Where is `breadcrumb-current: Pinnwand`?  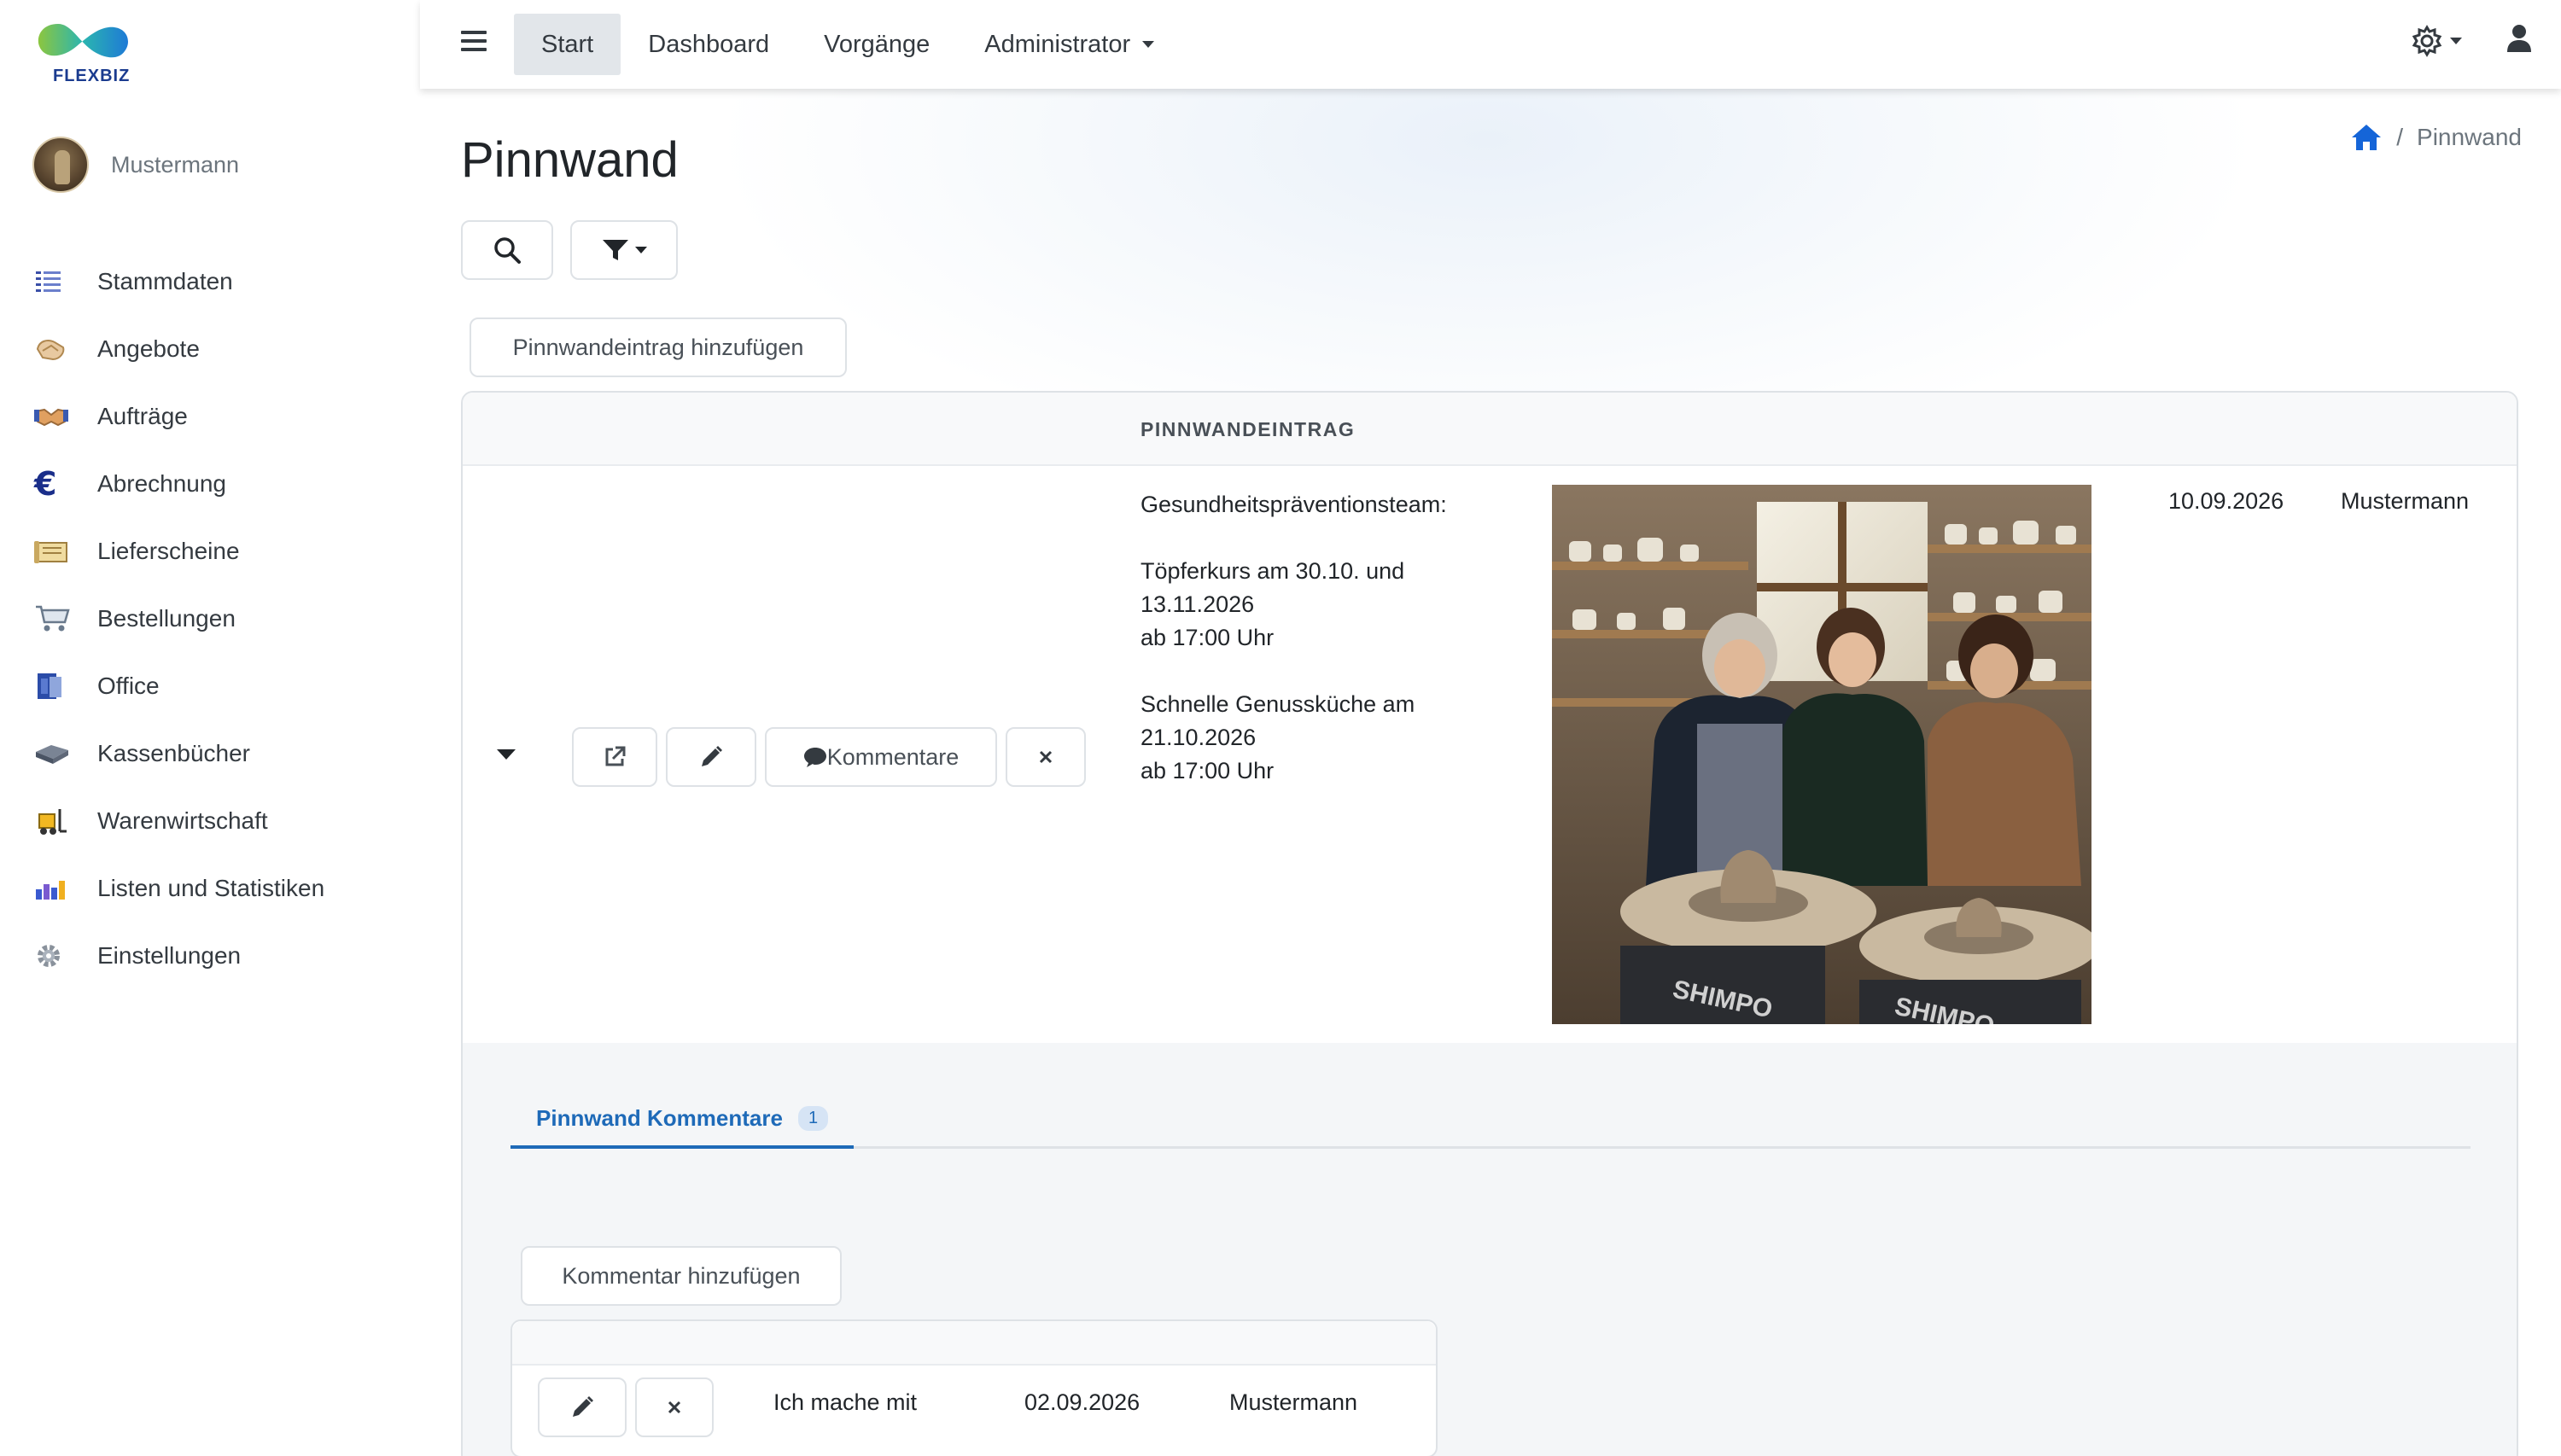 breadcrumb-current: Pinnwand is located at coordinates (2469, 137).